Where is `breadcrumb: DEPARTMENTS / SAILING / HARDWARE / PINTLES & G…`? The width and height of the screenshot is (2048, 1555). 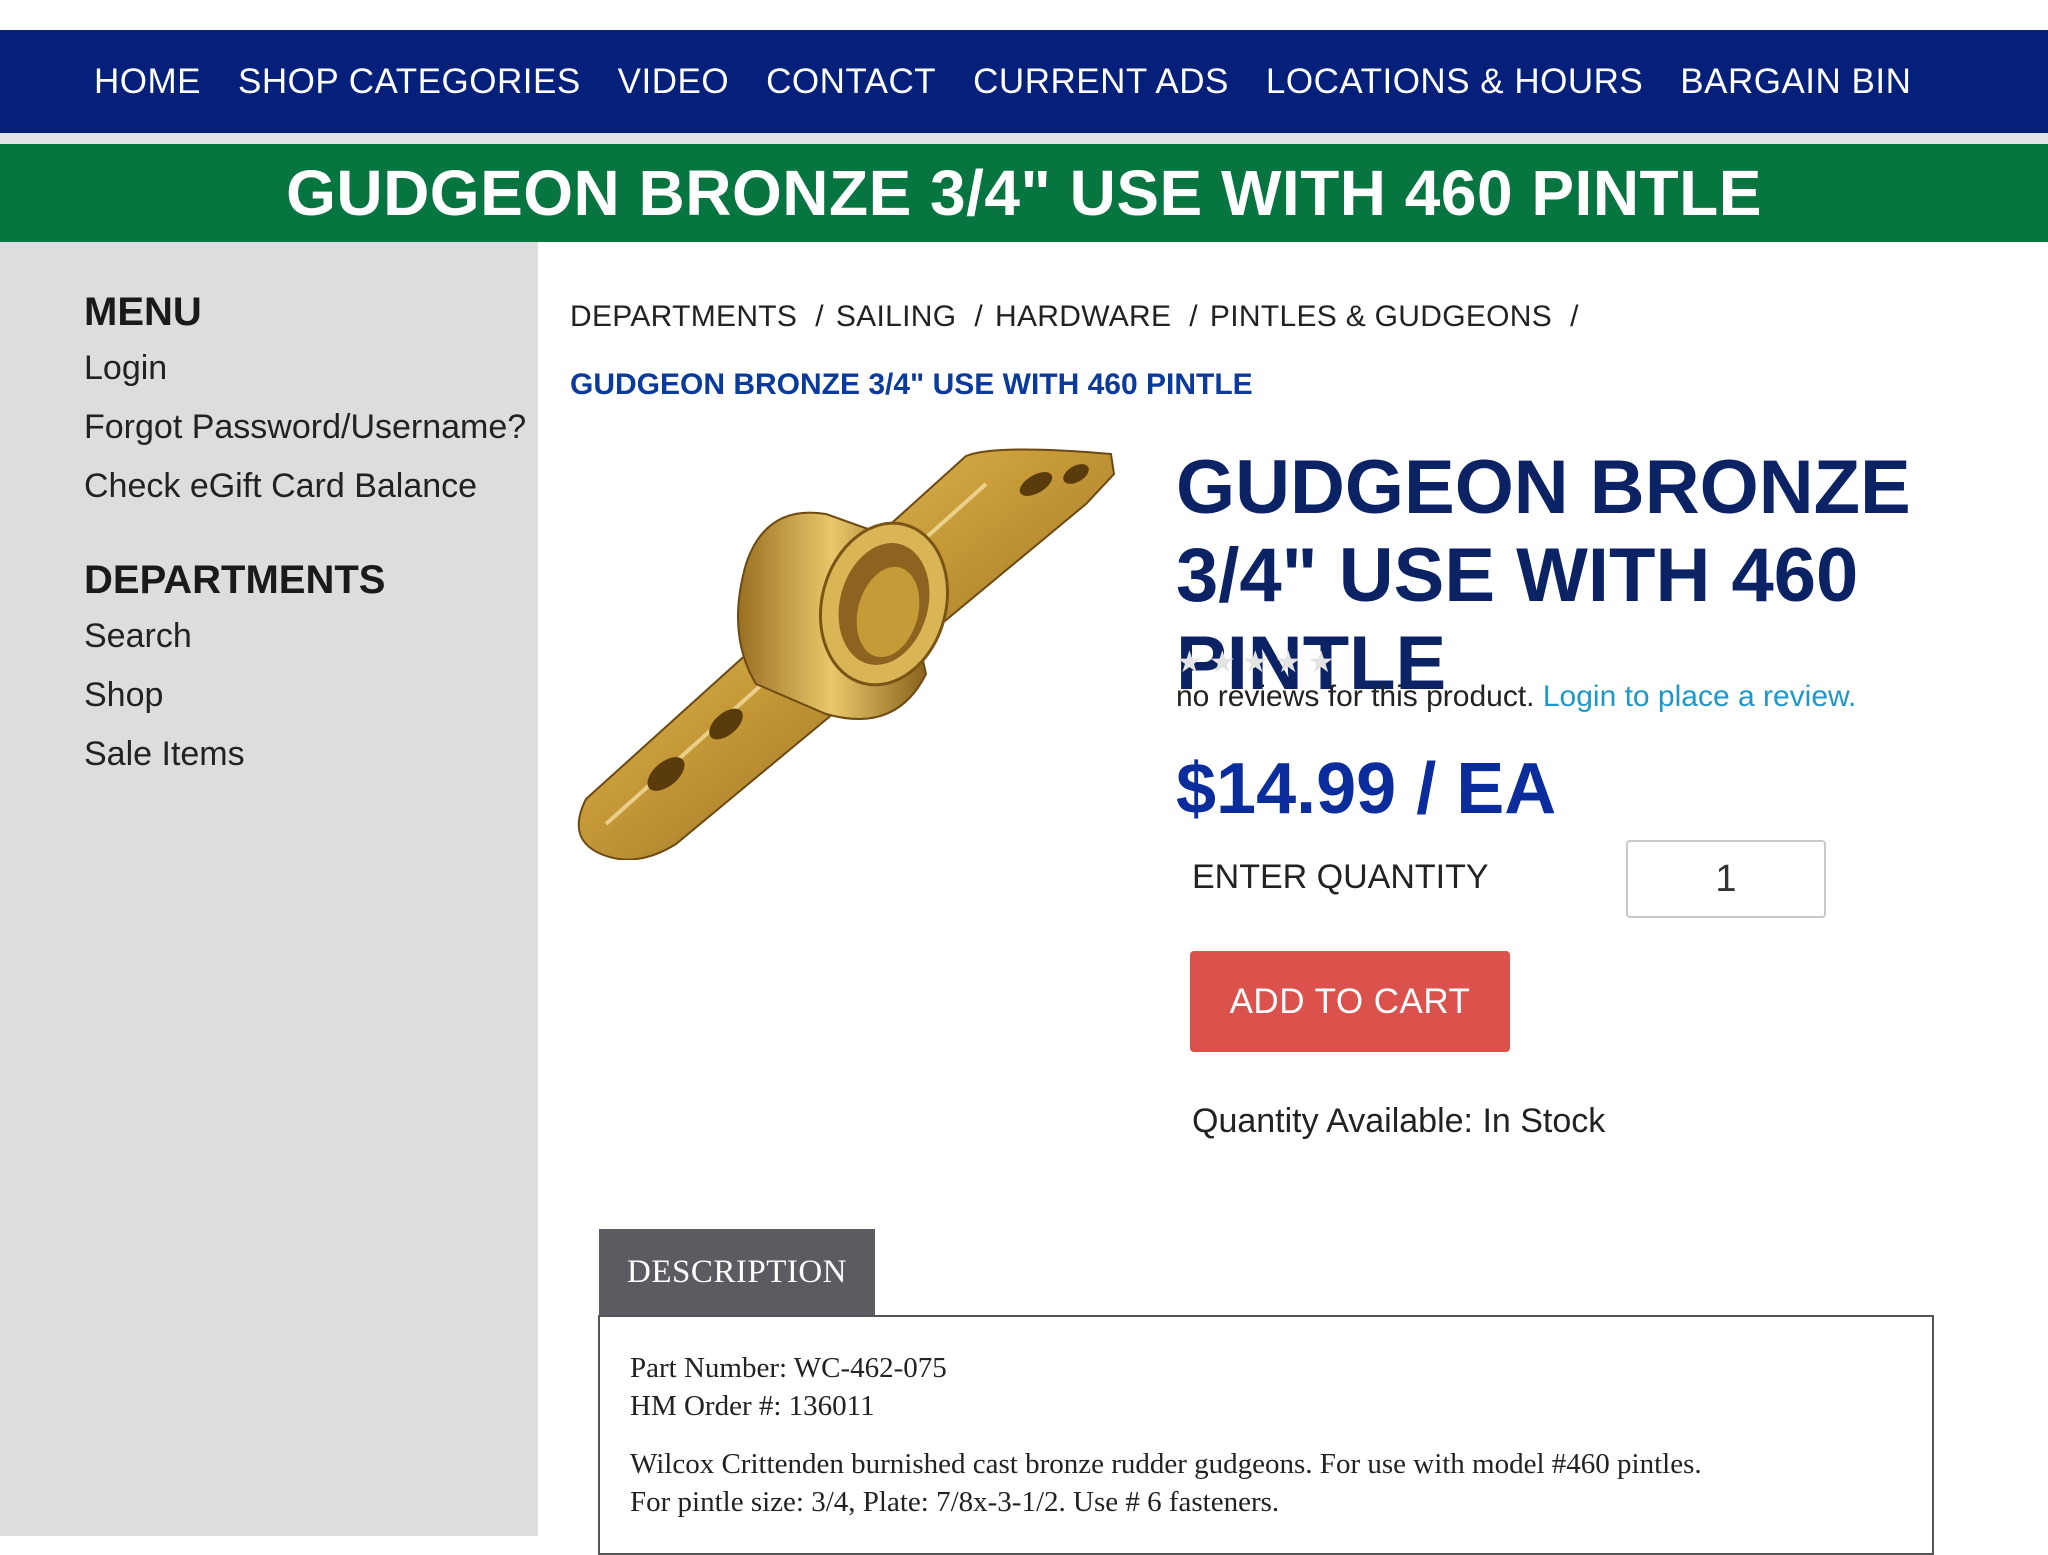 breadcrumb: DEPARTMENTS / SAILING / HARDWARE / PINTLES & G… is located at coordinates (1080, 317).